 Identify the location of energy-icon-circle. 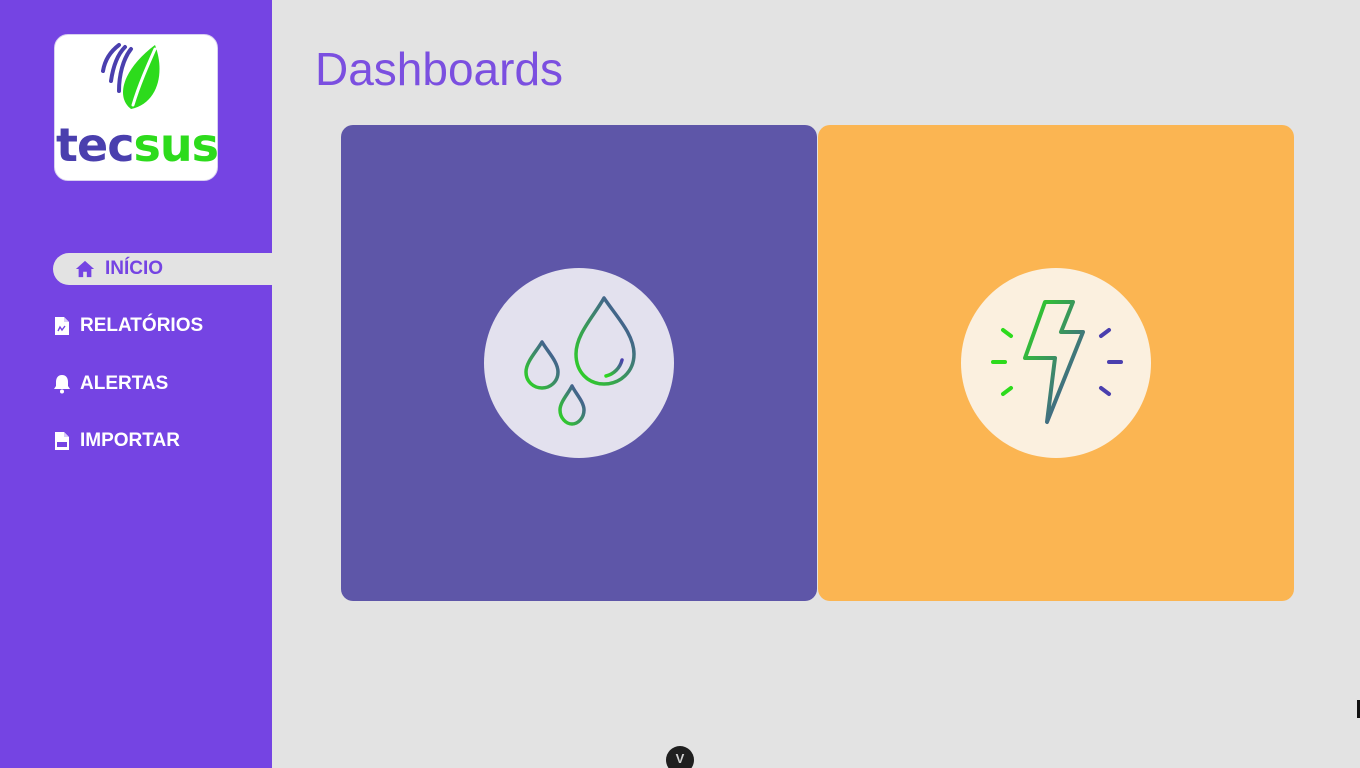
(1056, 363).